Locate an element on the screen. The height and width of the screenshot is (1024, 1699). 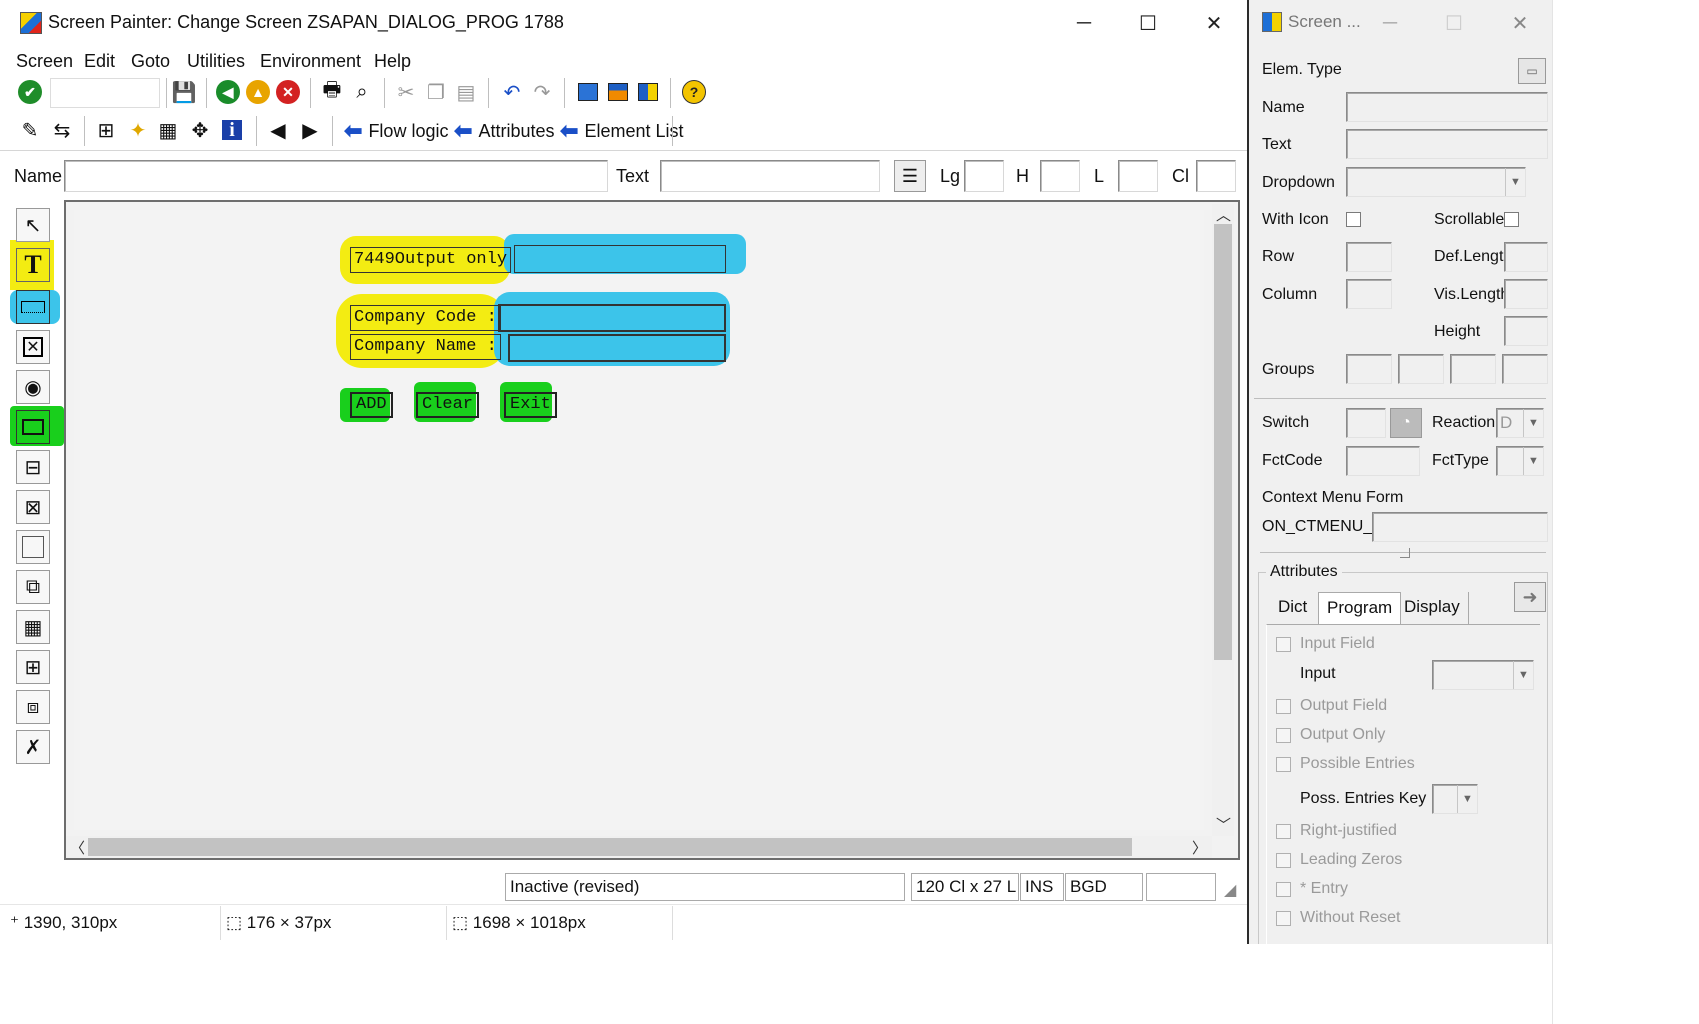
new-session-icon is located at coordinates (588, 92).